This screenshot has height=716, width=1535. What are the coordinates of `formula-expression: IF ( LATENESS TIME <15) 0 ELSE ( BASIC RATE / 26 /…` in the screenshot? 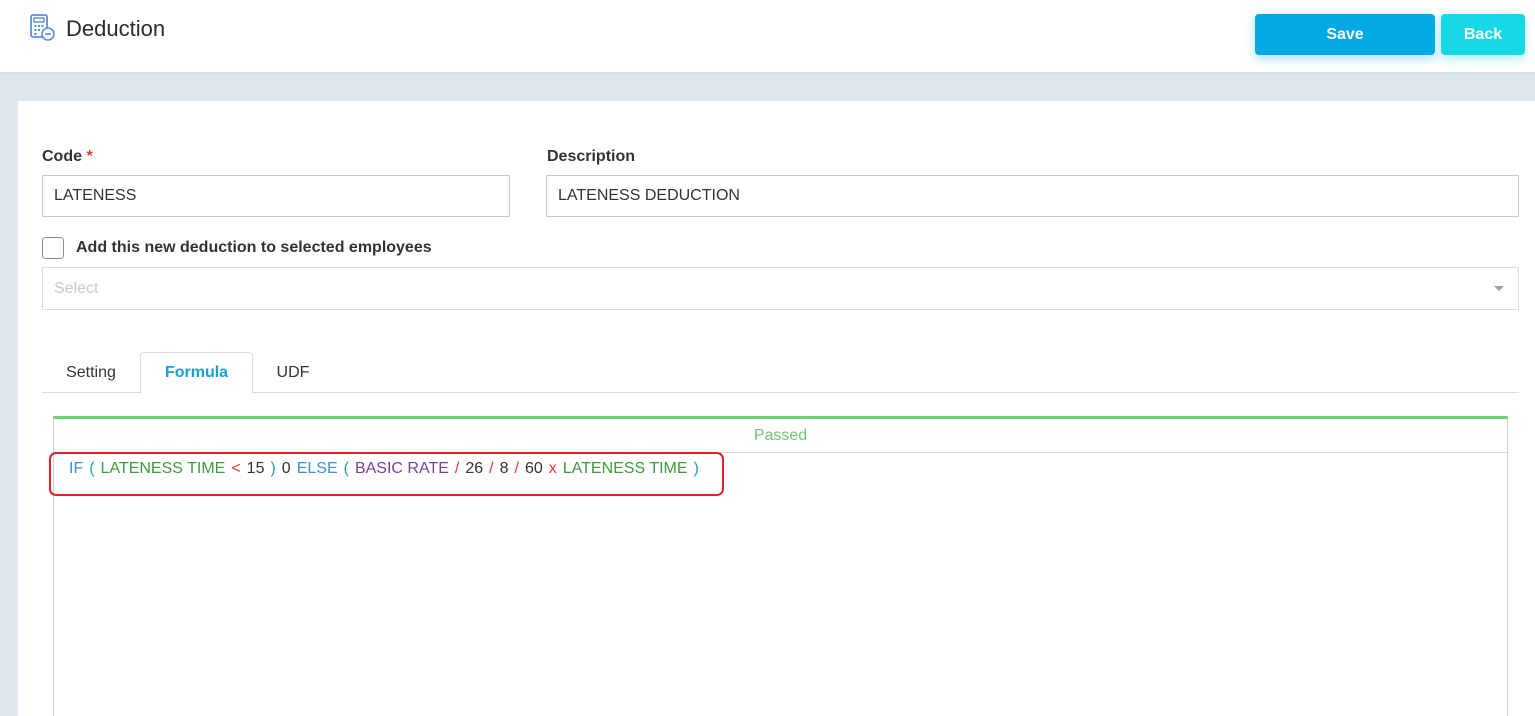 It's located at (387, 469).